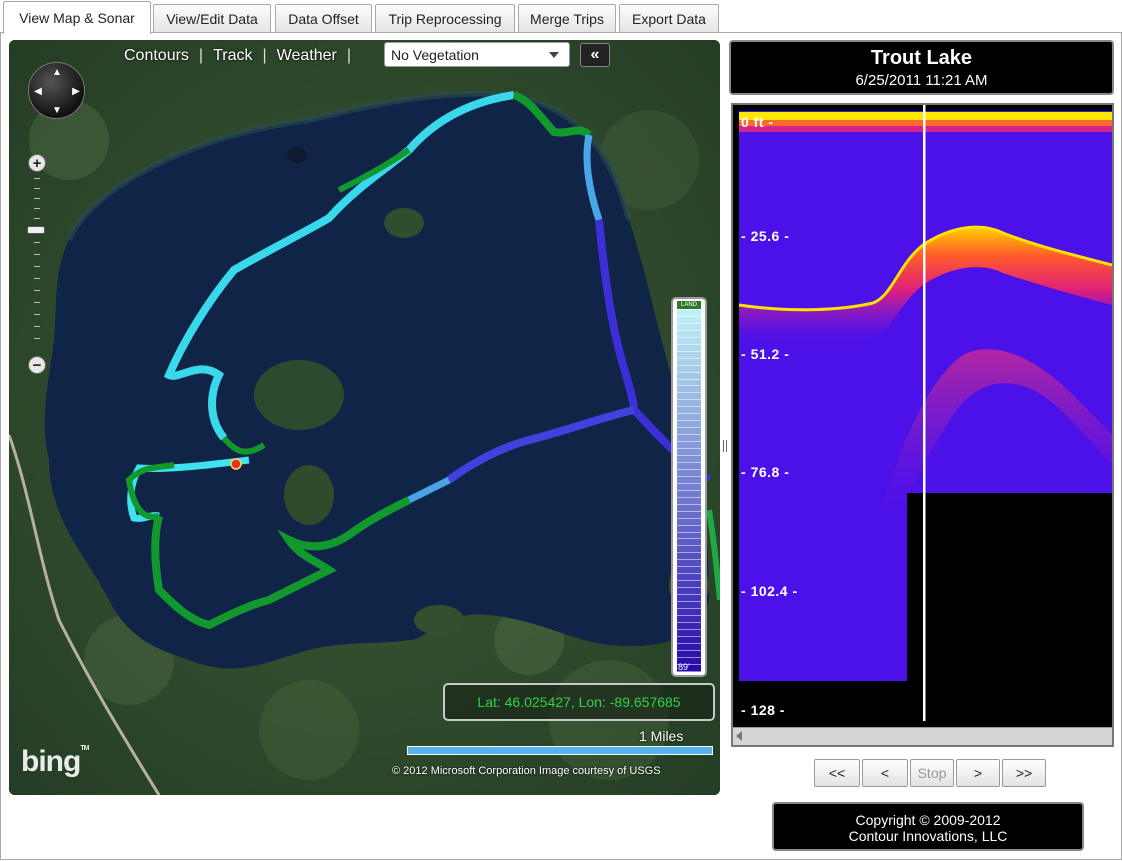 This screenshot has width=1122, height=861. Describe the element at coordinates (928, 836) in the screenshot. I see `company-name: Contour Innovations, LLC` at that location.